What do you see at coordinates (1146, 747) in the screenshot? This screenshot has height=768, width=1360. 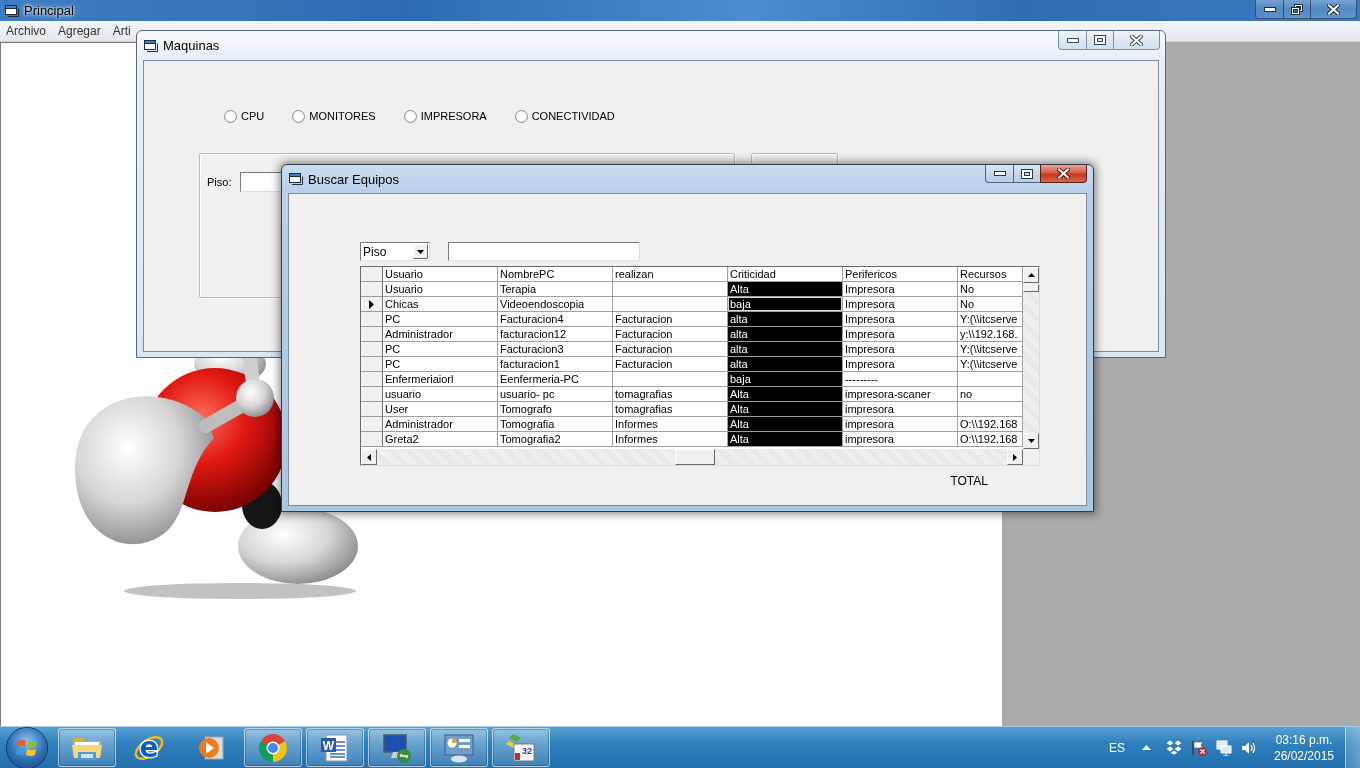 I see `caret-up-icon` at bounding box center [1146, 747].